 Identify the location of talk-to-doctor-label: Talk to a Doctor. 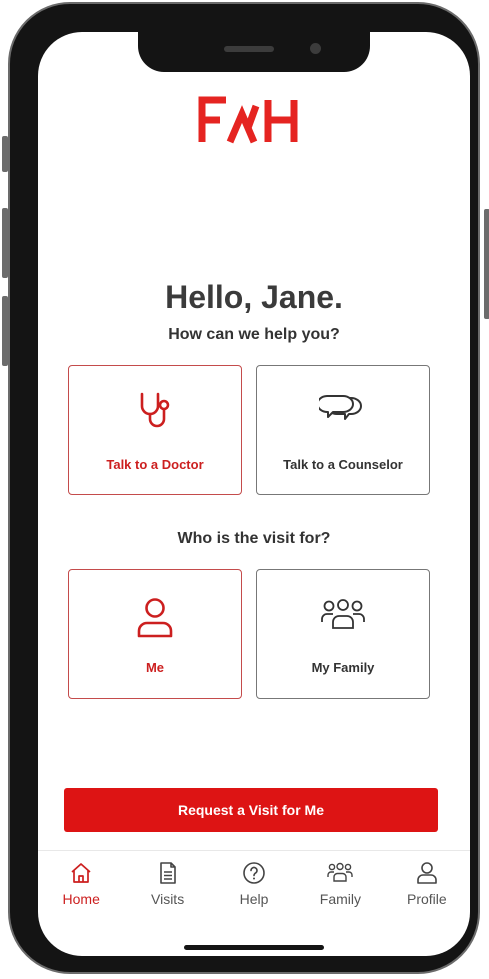
(155, 464).